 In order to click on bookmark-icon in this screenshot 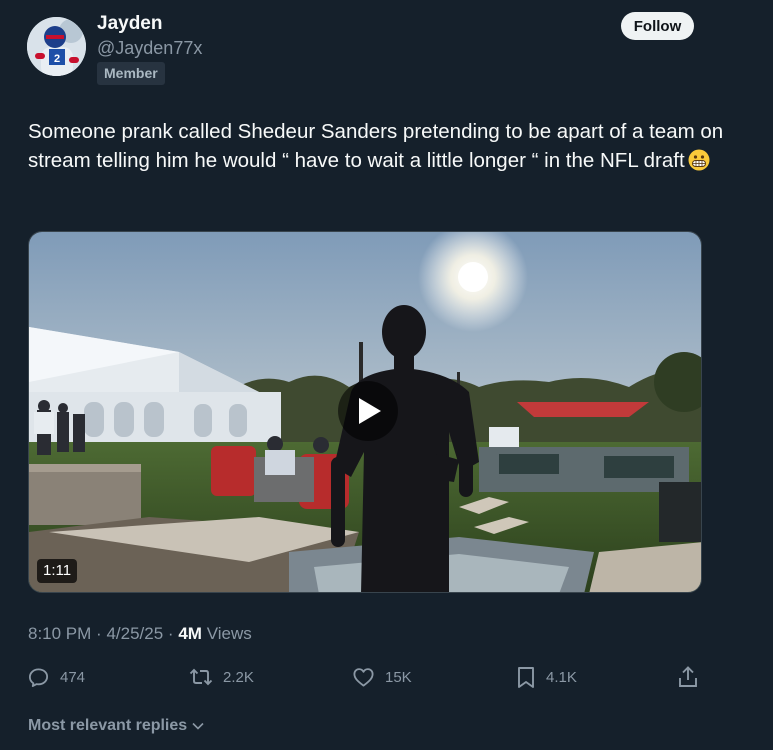, I will do `click(526, 677)`.